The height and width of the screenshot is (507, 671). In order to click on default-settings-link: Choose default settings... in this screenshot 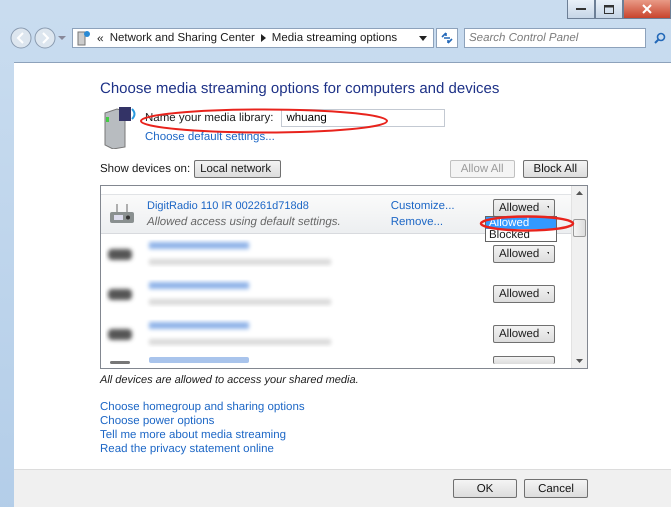, I will do `click(295, 137)`.